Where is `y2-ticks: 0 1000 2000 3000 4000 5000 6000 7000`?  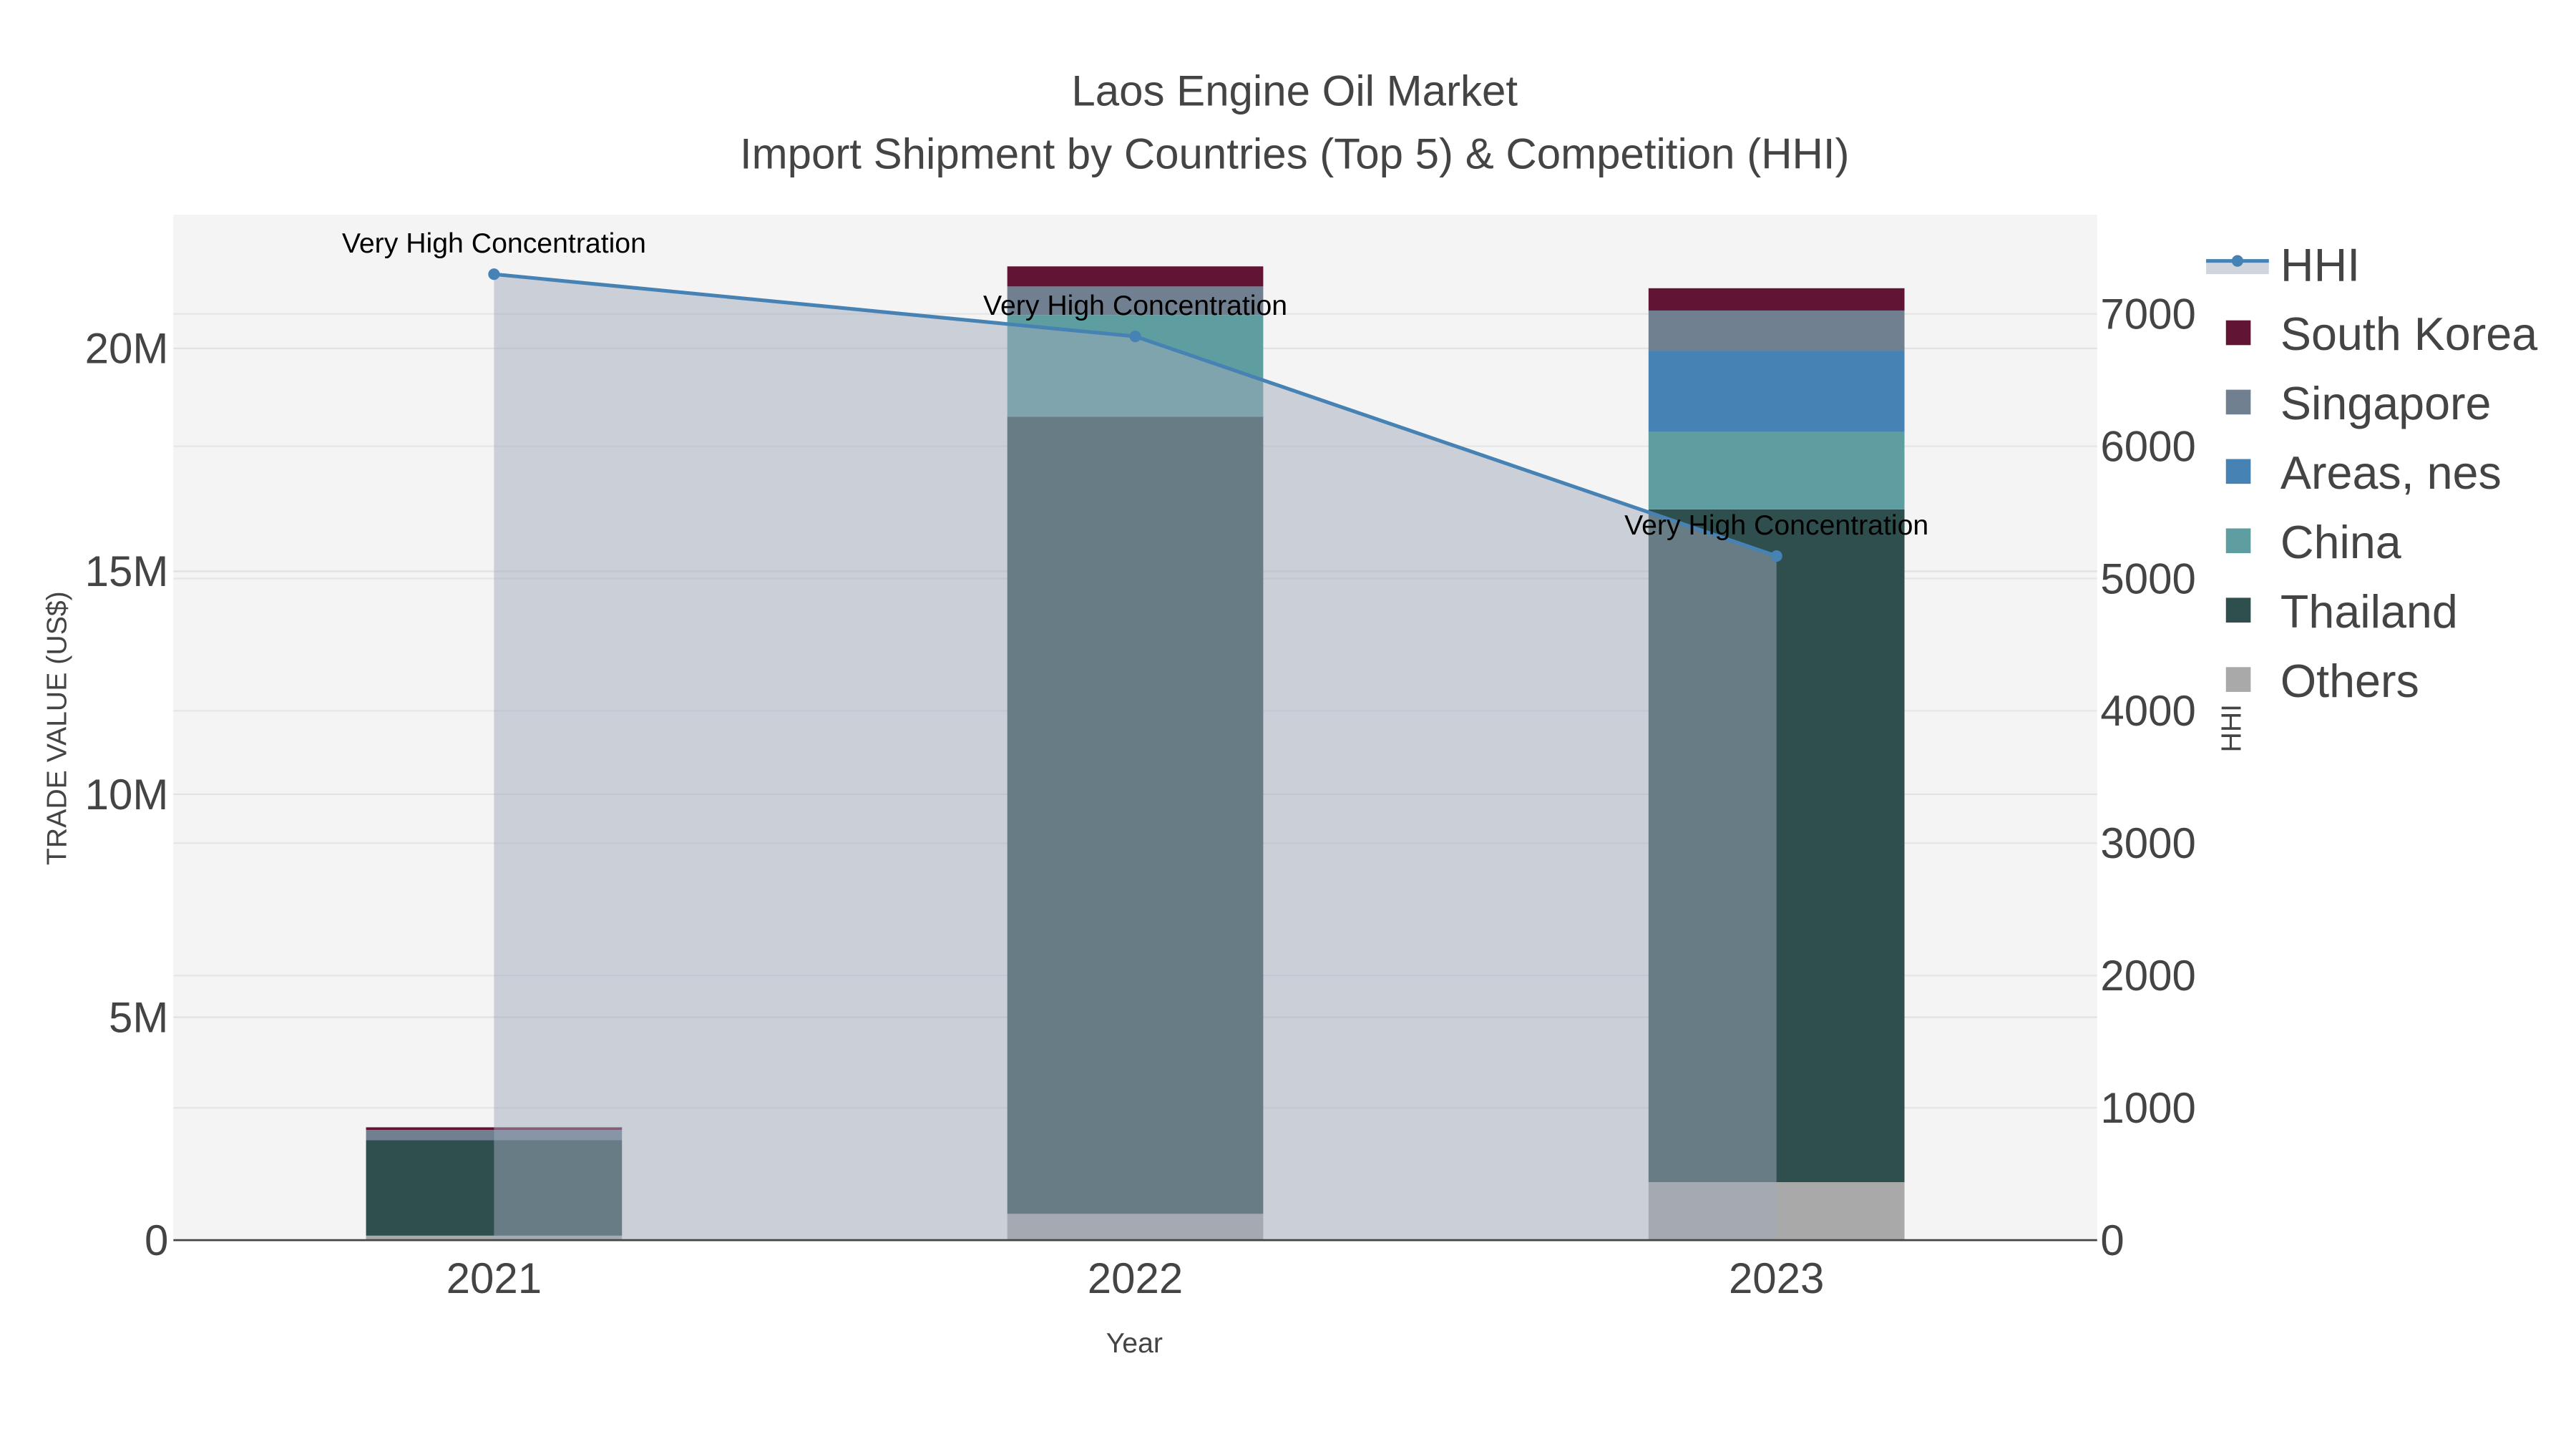
y2-ticks: 0 1000 2000 3000 4000 5000 6000 7000 is located at coordinates (2147, 777).